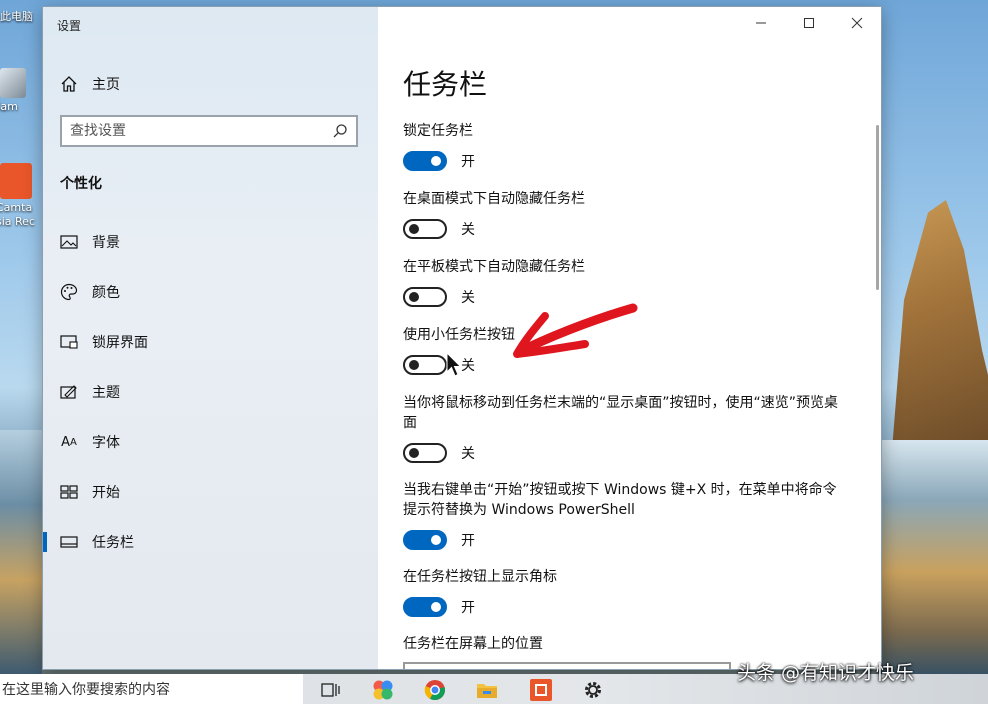  Describe the element at coordinates (69, 542) in the screenshot. I see `taskbar-icon` at that location.